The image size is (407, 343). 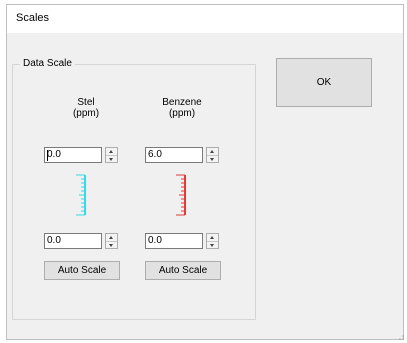 I want to click on stel-max-input: 0.0, so click(x=73, y=155).